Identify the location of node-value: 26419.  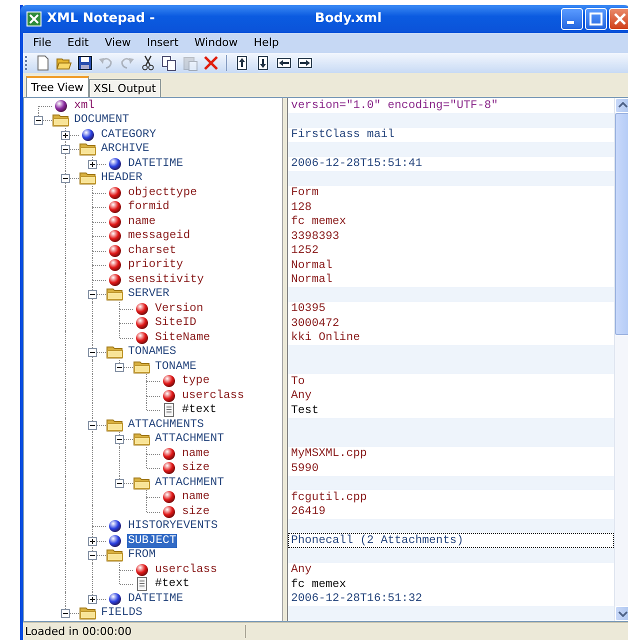
(451, 512).